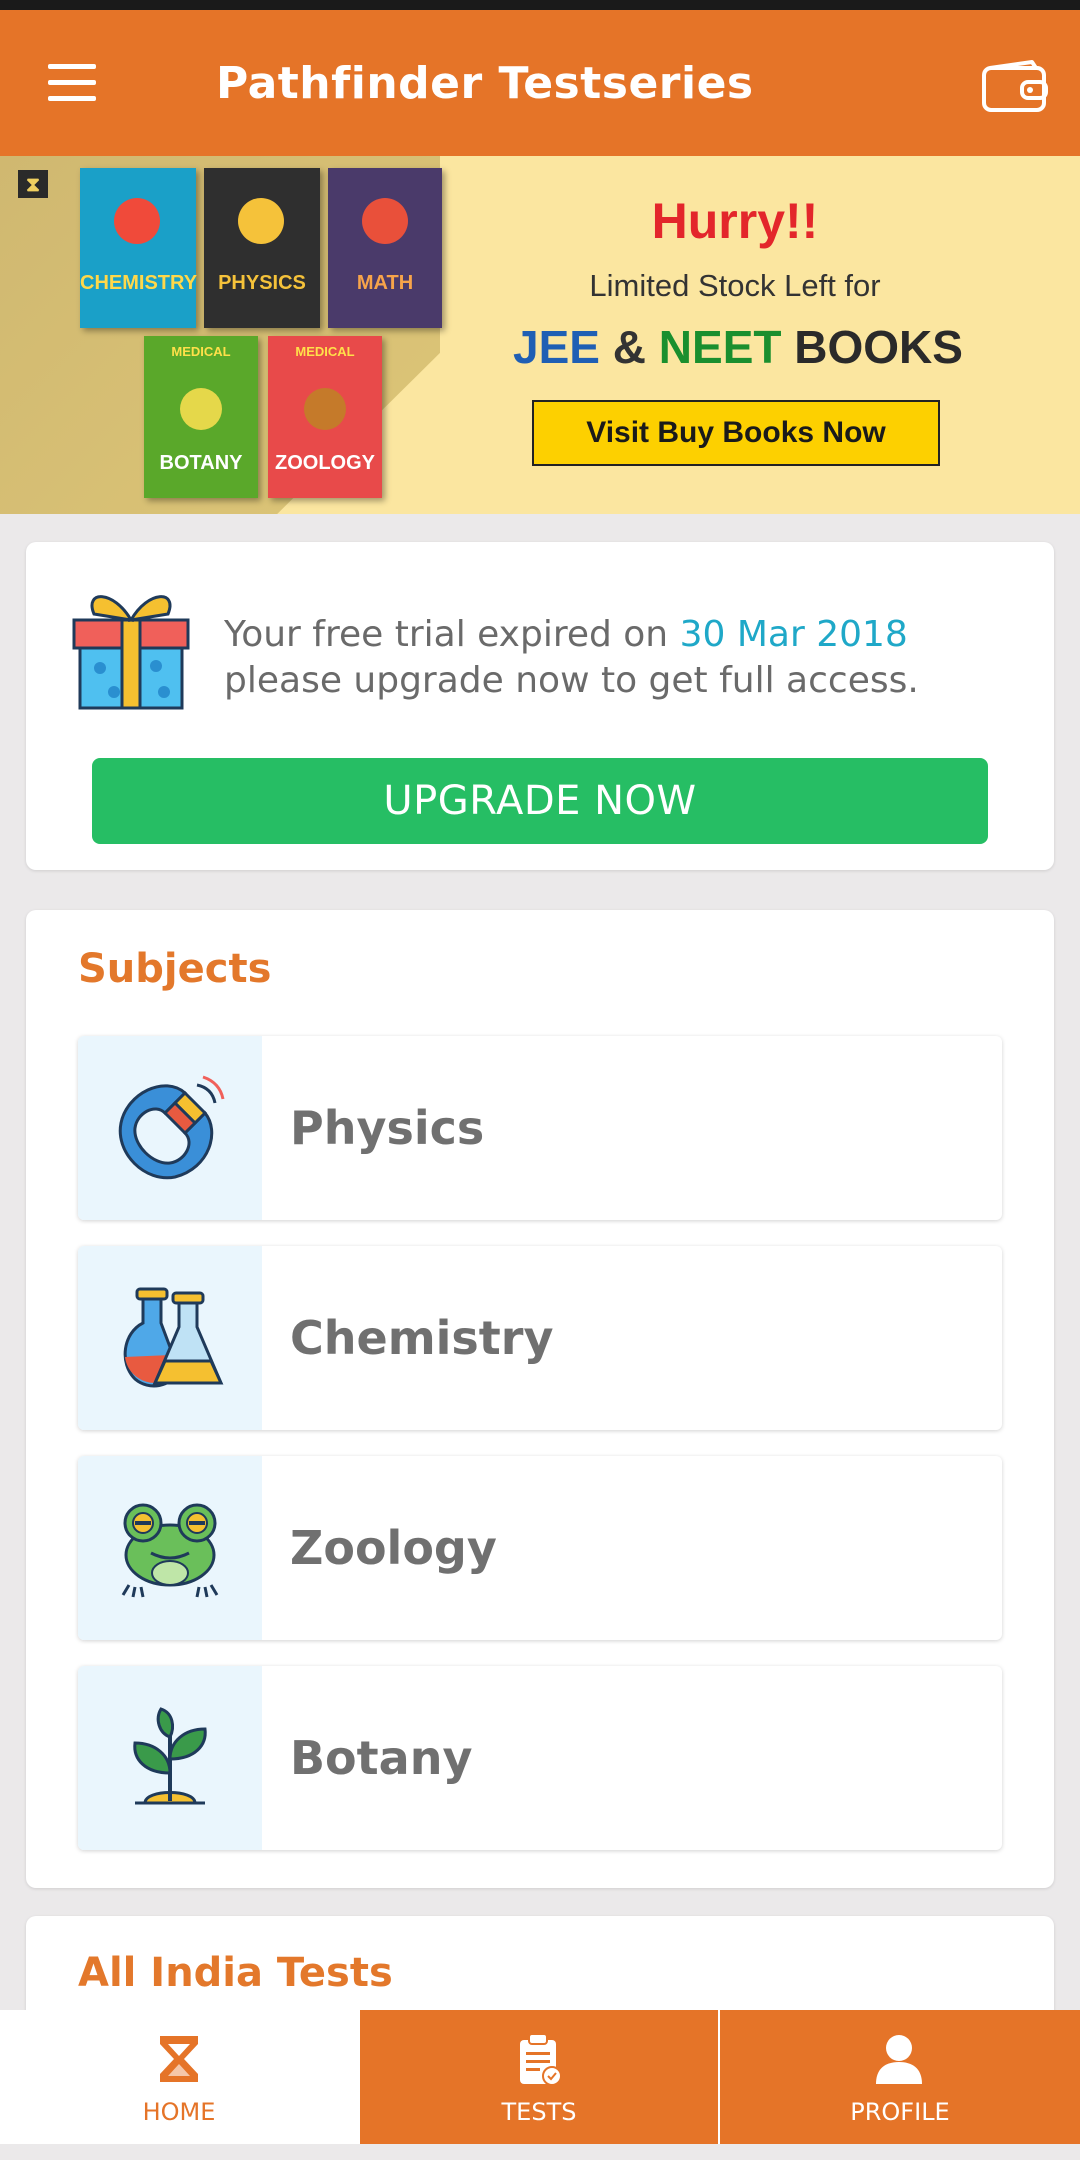 Image resolution: width=1080 pixels, height=2160 pixels. What do you see at coordinates (325, 417) in the screenshot?
I see `book-zoology: MEDICAL ZOOLOGY` at bounding box center [325, 417].